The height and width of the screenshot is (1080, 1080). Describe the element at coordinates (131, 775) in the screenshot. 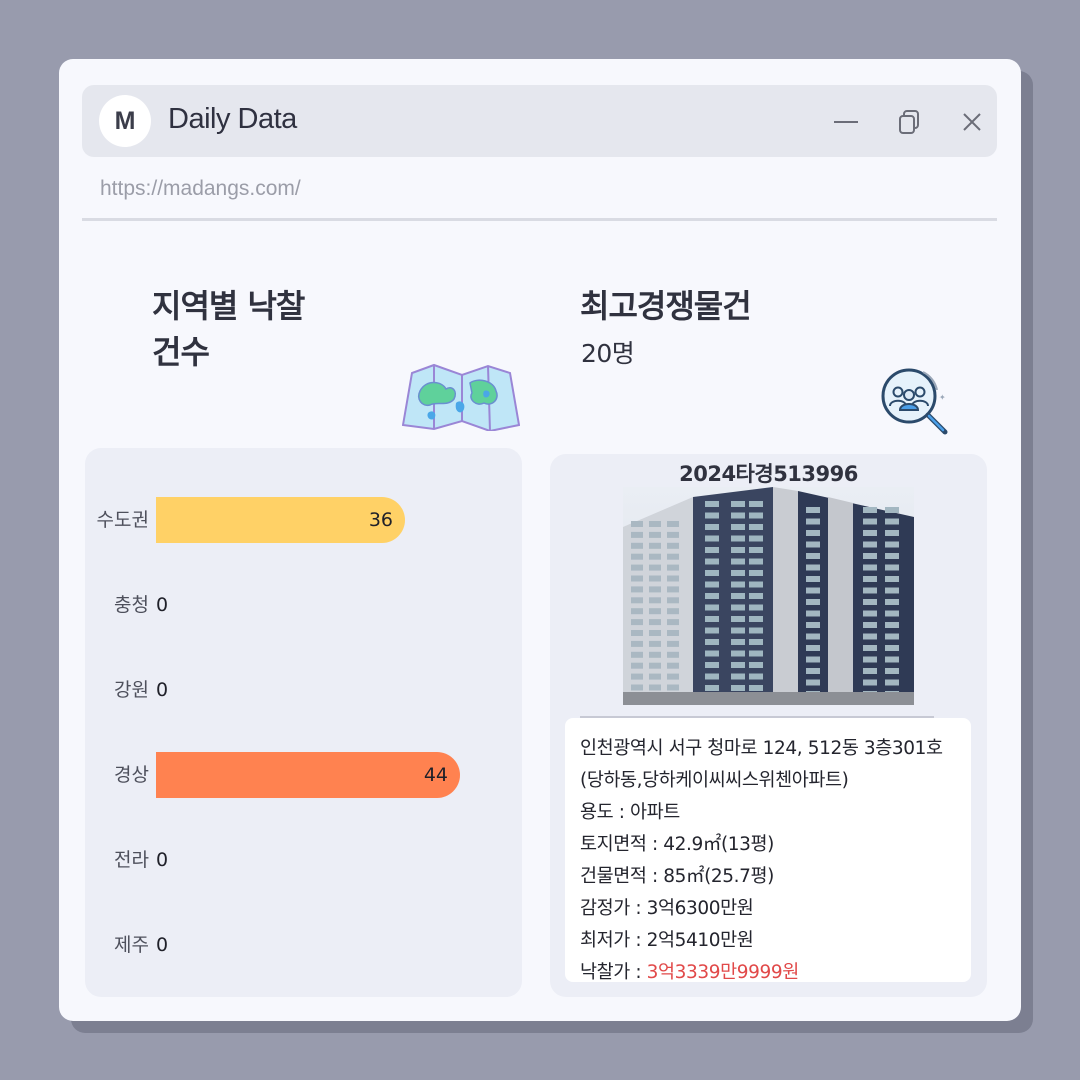

I see `bar-label: 경상` at that location.